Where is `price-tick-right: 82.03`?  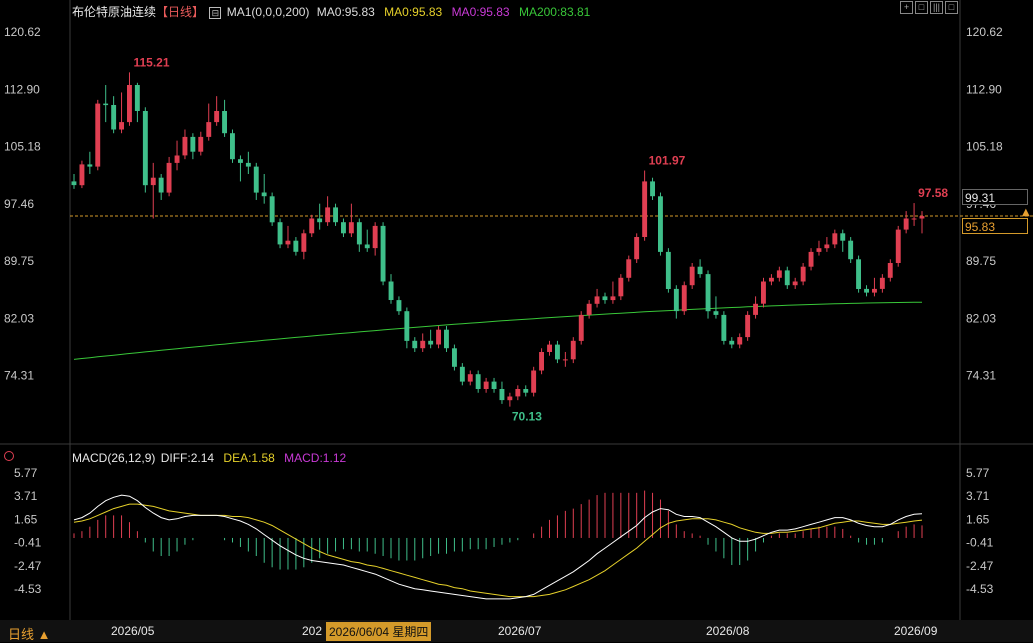
price-tick-right: 82.03 is located at coordinates (981, 318).